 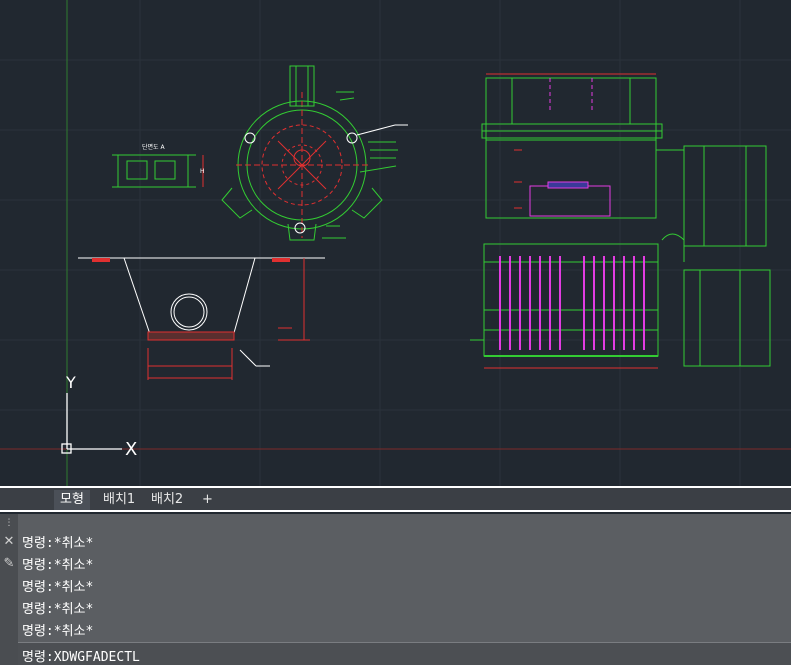 What do you see at coordinates (201, 318) in the screenshot?
I see `trench-section-view` at bounding box center [201, 318].